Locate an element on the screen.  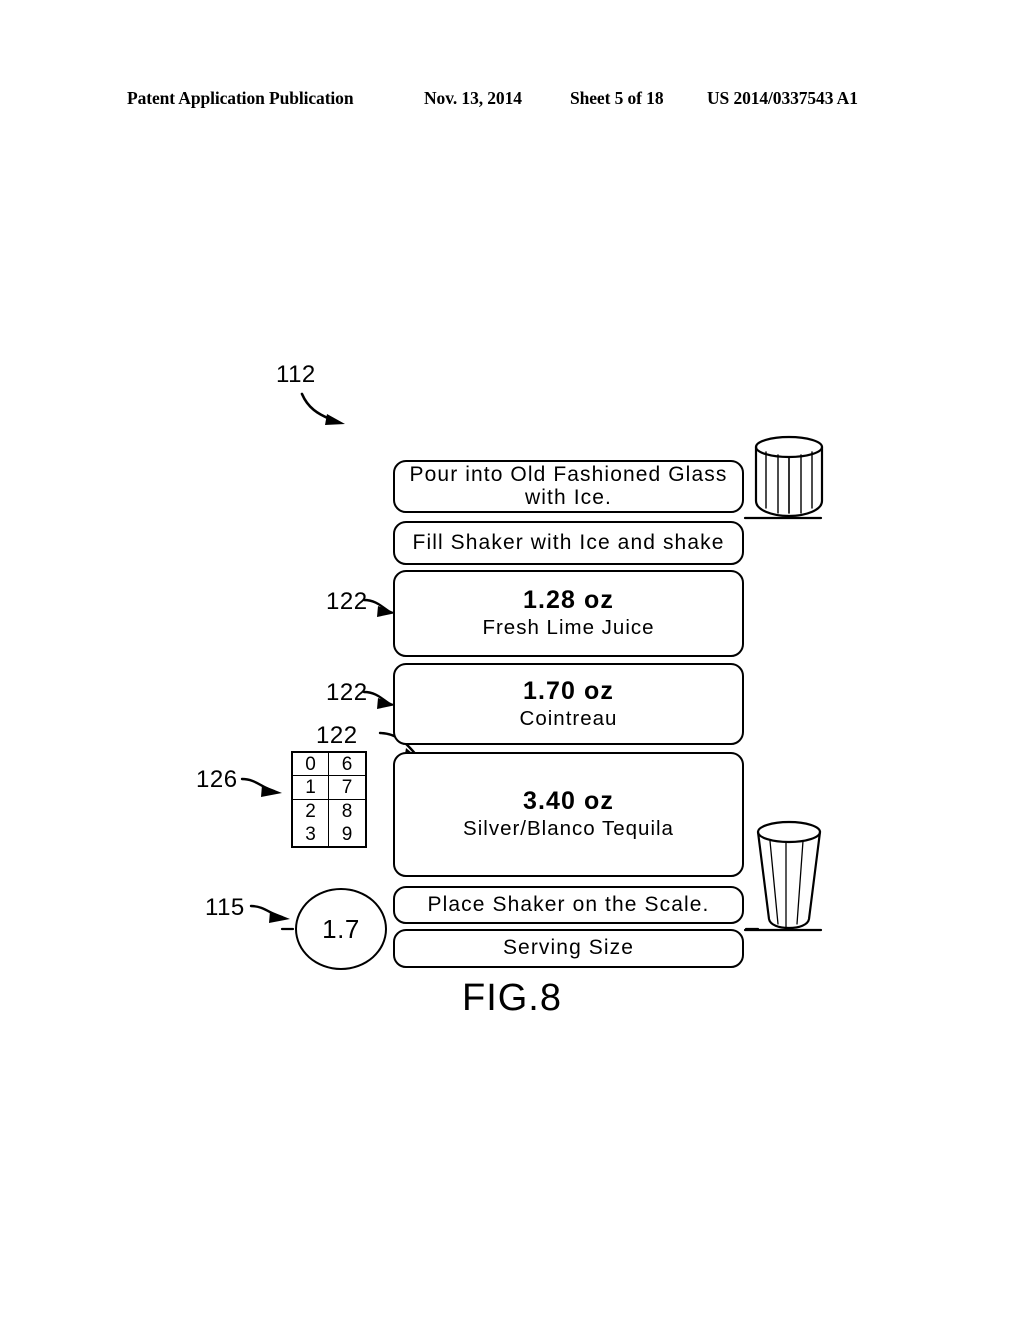
reference-numeral-112: 112 is located at coordinates (296, 374).